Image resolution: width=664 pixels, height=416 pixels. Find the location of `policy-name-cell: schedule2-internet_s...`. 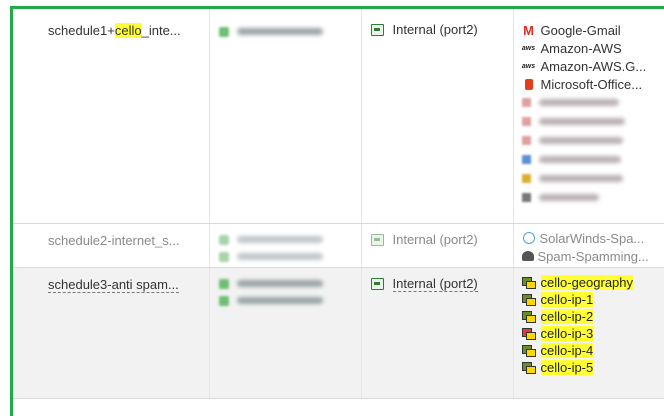

policy-name-cell: schedule2-internet_s... is located at coordinates (111, 245).